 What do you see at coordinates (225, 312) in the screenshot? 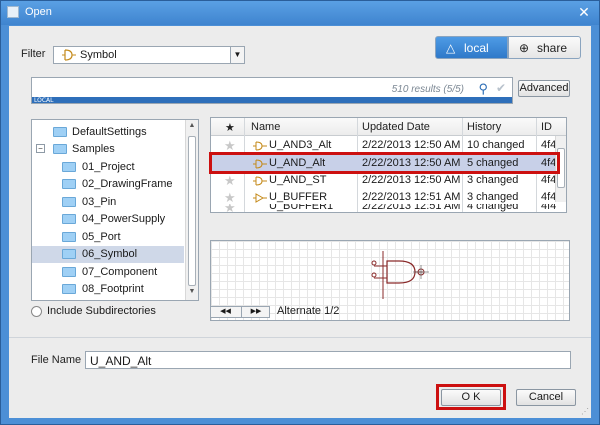
I see `previous-icon: ◀◀` at bounding box center [225, 312].